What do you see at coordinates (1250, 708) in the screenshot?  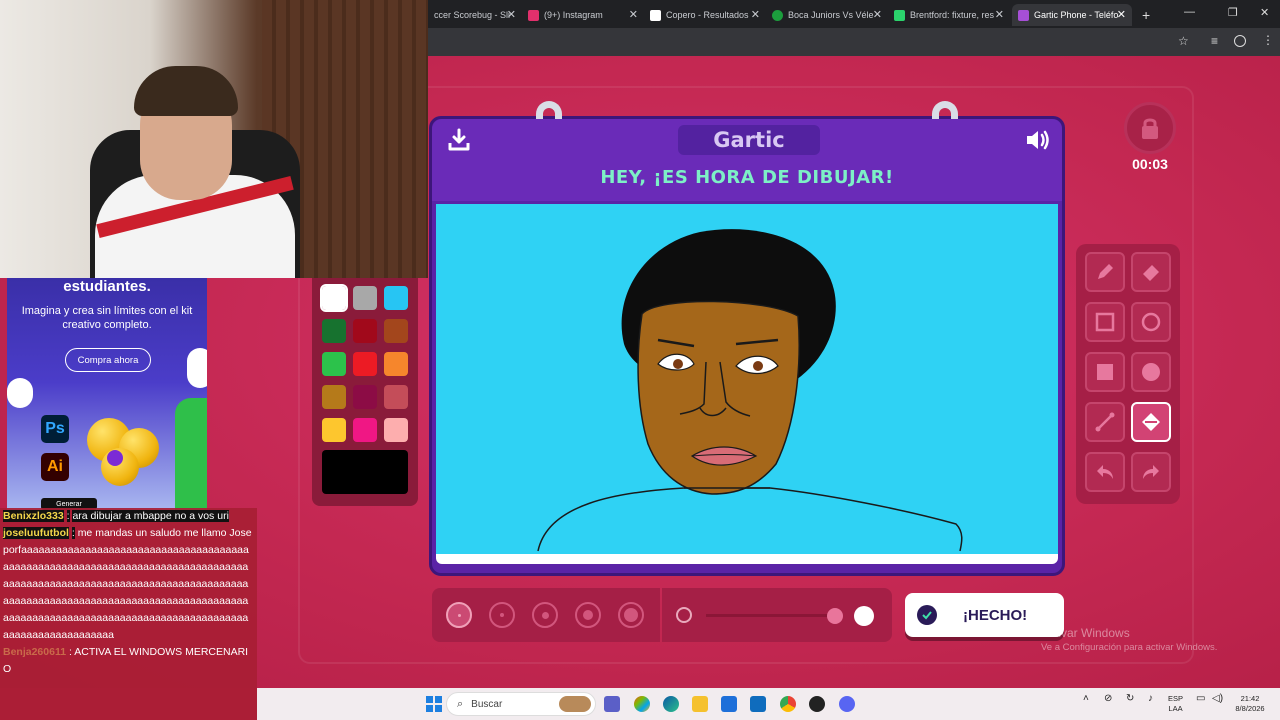 I see `clock-date: 8/8/2026` at bounding box center [1250, 708].